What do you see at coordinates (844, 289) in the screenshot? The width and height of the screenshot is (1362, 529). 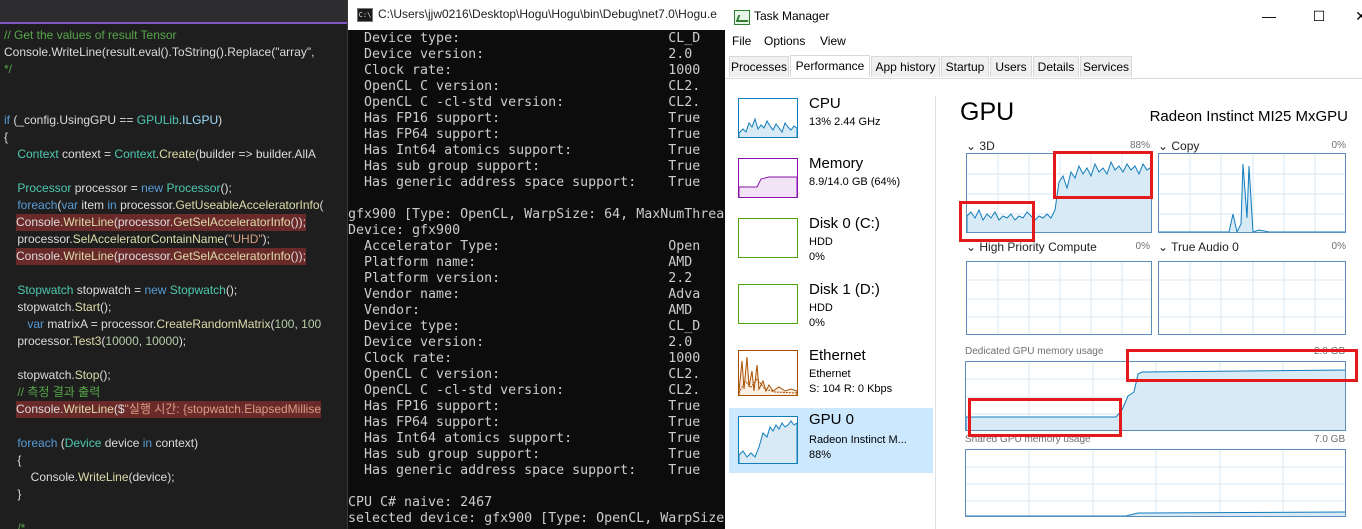 I see `resource-name: Disk 1 (D:)` at bounding box center [844, 289].